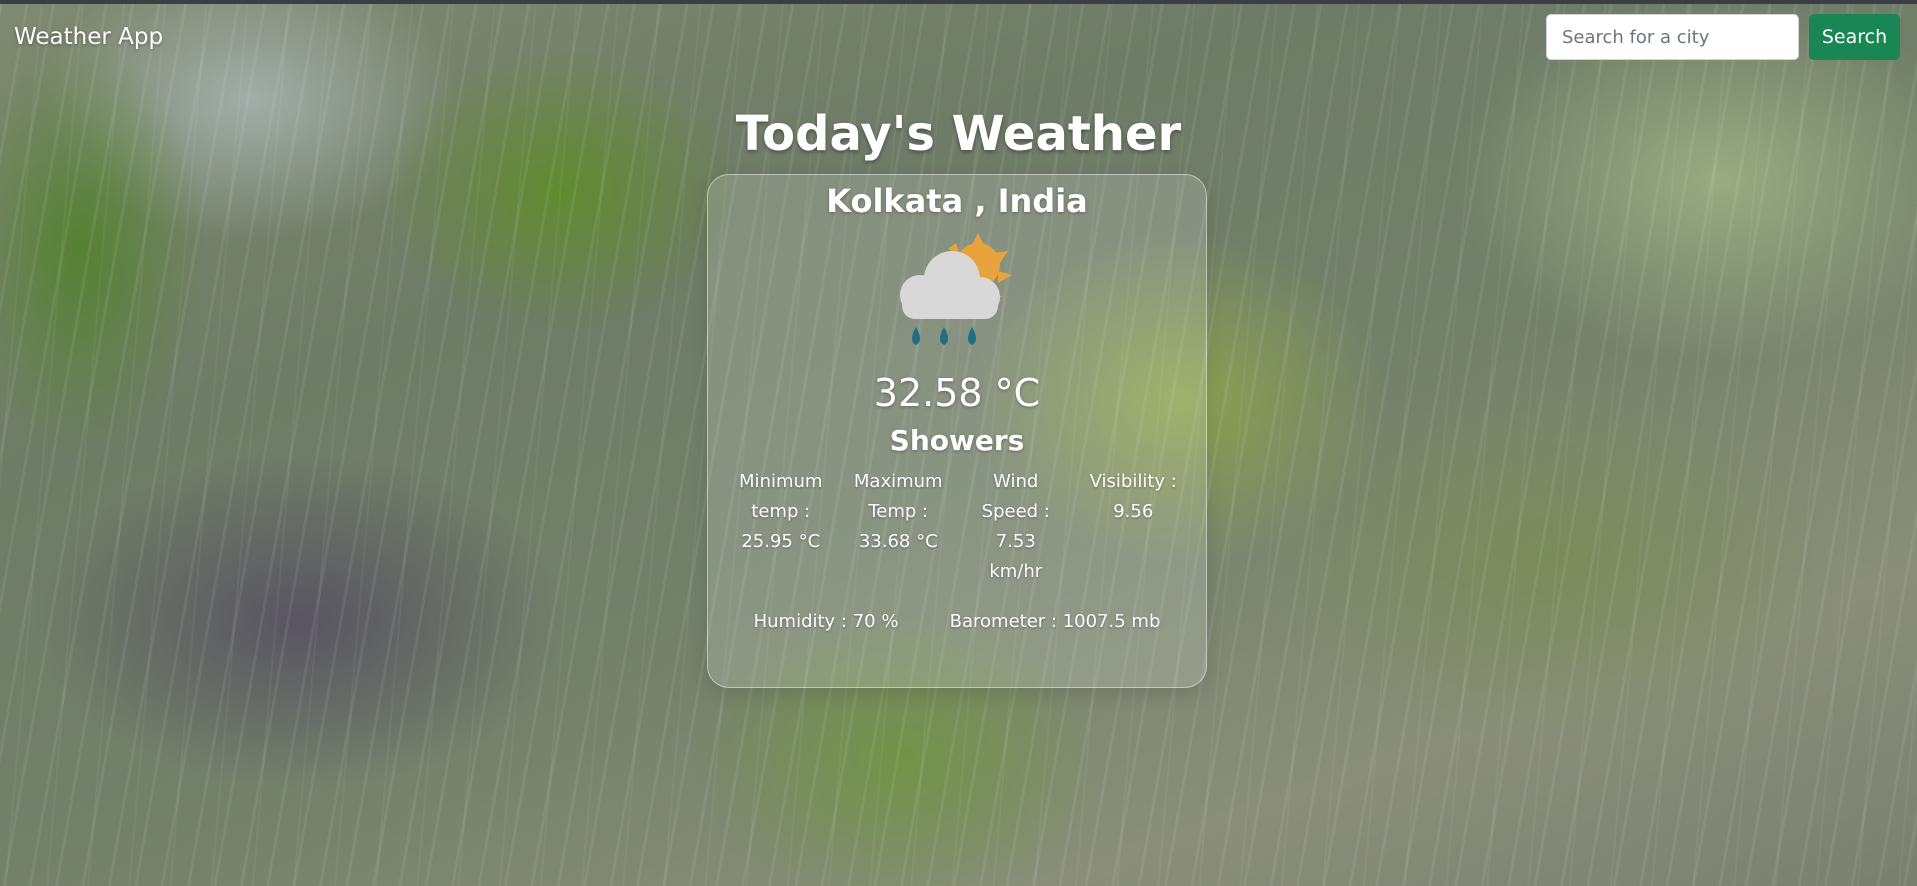 This screenshot has width=1917, height=886. I want to click on search-button: Search, so click(1854, 37).